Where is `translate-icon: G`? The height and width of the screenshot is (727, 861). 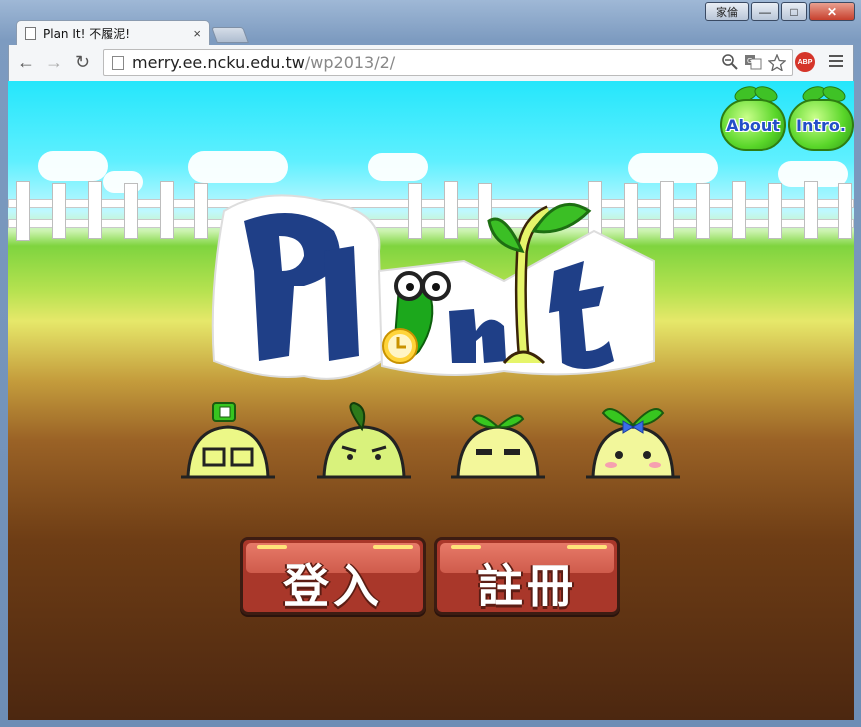
translate-icon: G is located at coordinates (753, 62).